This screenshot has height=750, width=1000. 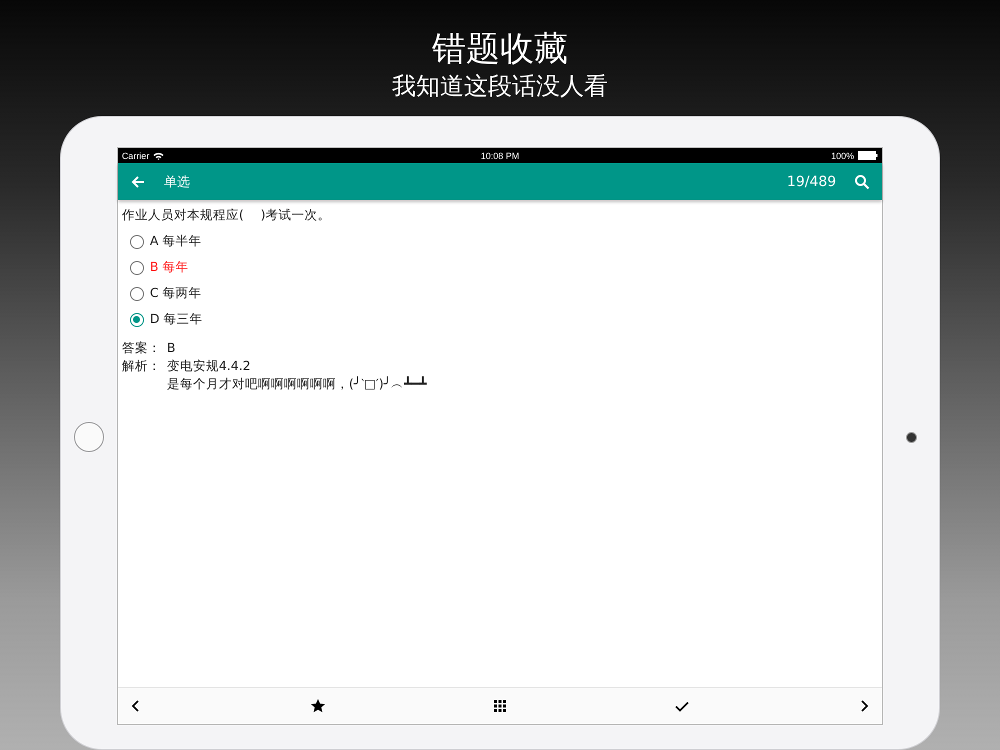 What do you see at coordinates (500, 49) in the screenshot?
I see `headline-title: 错题收藏` at bounding box center [500, 49].